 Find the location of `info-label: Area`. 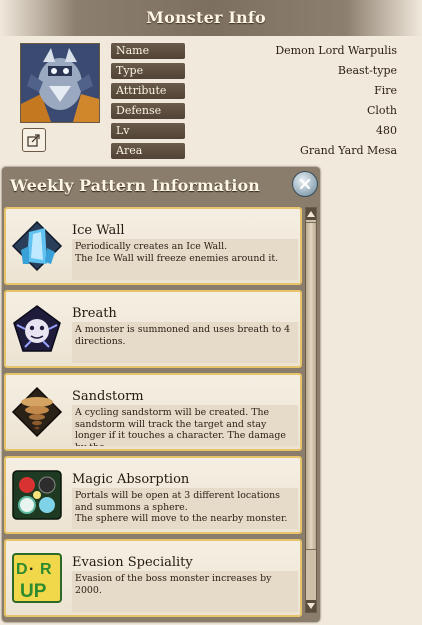

info-label: Area is located at coordinates (148, 151).